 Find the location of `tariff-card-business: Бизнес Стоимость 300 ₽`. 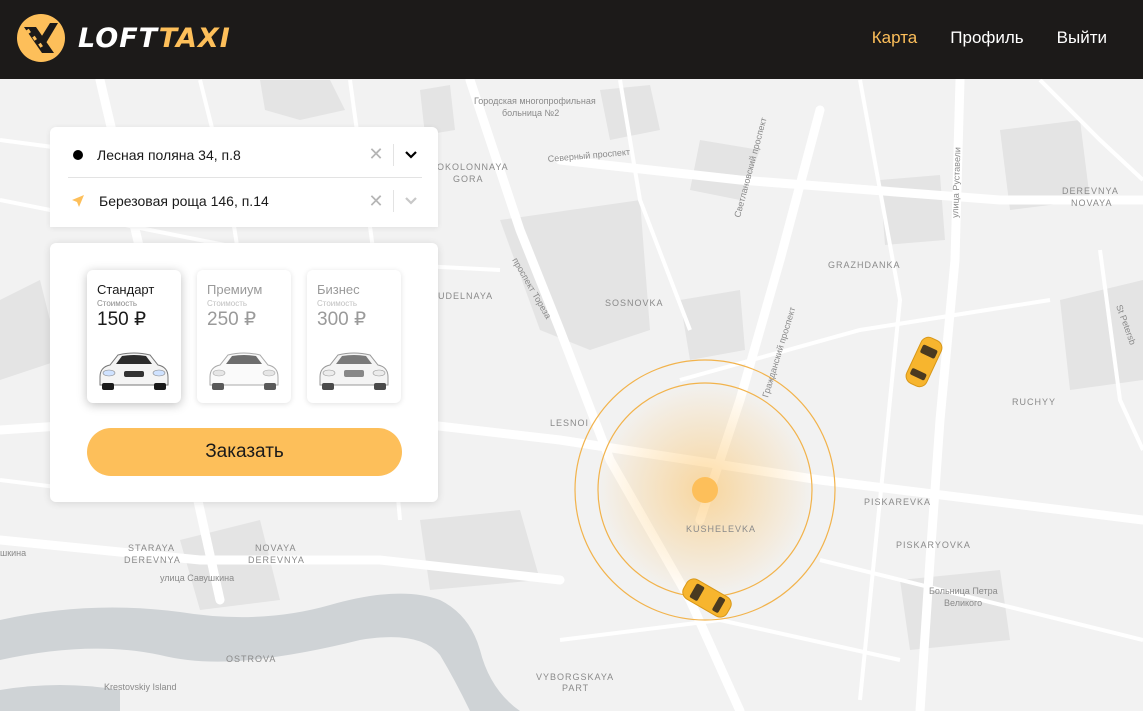

tariff-card-business: Бизнес Стоимость 300 ₽ is located at coordinates (354, 336).